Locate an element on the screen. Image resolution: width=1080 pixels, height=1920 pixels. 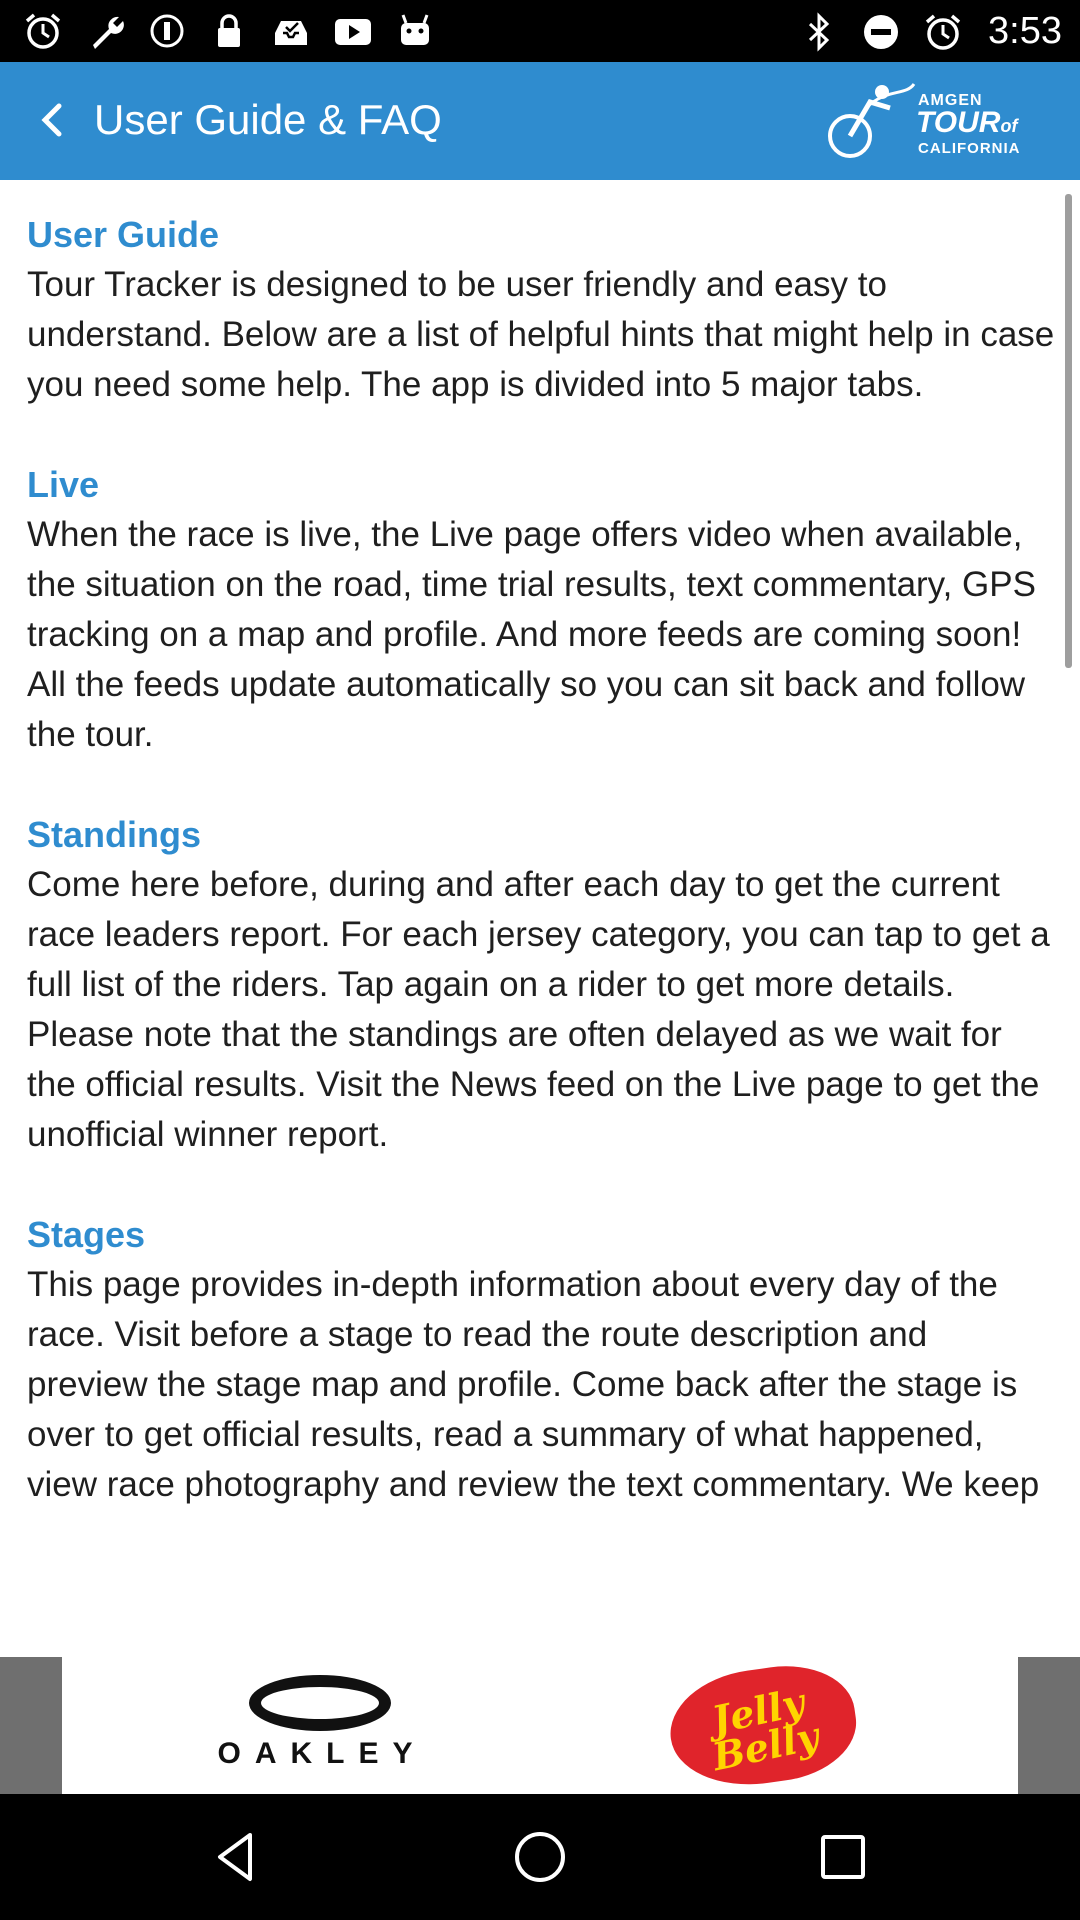
triangle-back-icon is located at coordinates (235, 1857).